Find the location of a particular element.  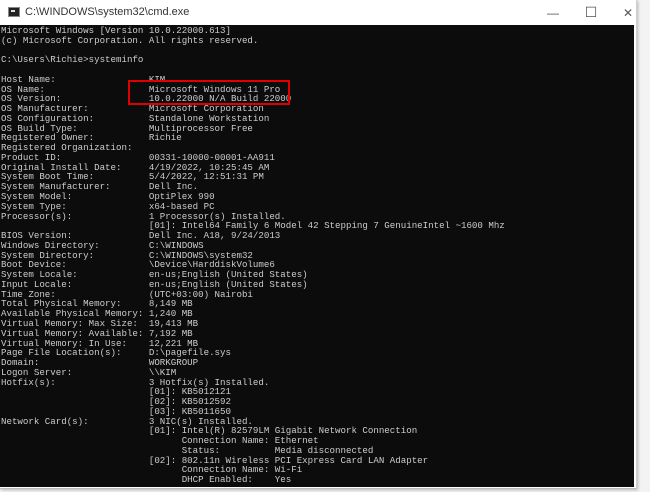

terminal-line: DHCP Enabled: Yes is located at coordinates (146, 480).